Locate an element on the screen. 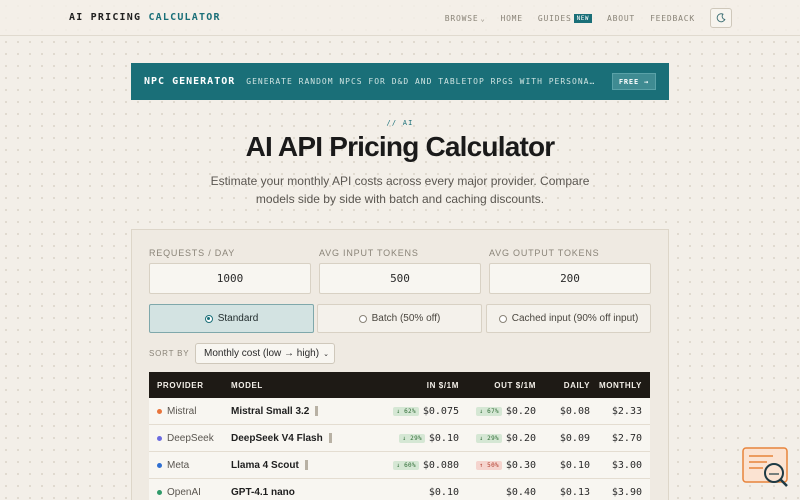  in-price: $0.080 is located at coordinates (440, 465).